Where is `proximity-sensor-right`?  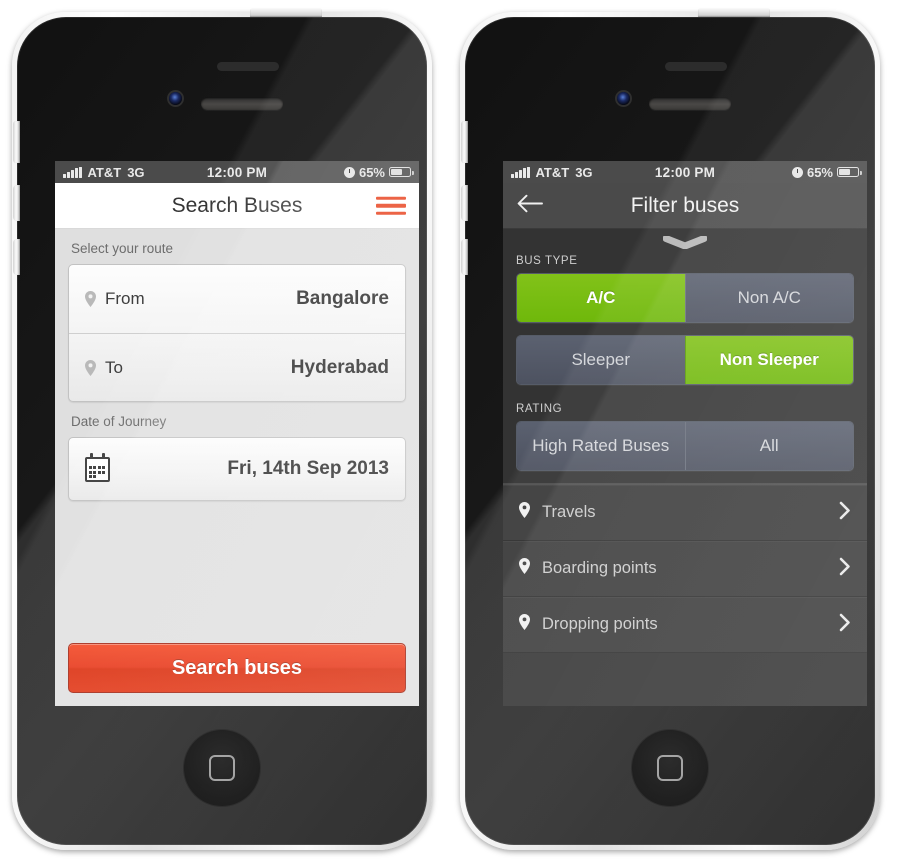 proximity-sensor-right is located at coordinates (696, 66).